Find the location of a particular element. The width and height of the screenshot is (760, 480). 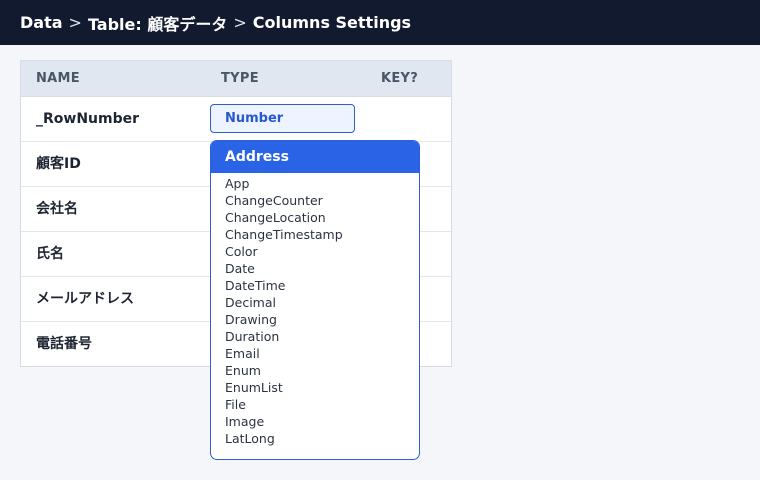

dropdown-option: LatLong is located at coordinates (315, 438).